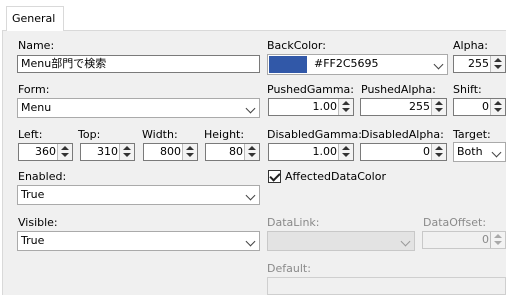  What do you see at coordinates (138, 64) in the screenshot?
I see `name-input: Menu部門で検索` at bounding box center [138, 64].